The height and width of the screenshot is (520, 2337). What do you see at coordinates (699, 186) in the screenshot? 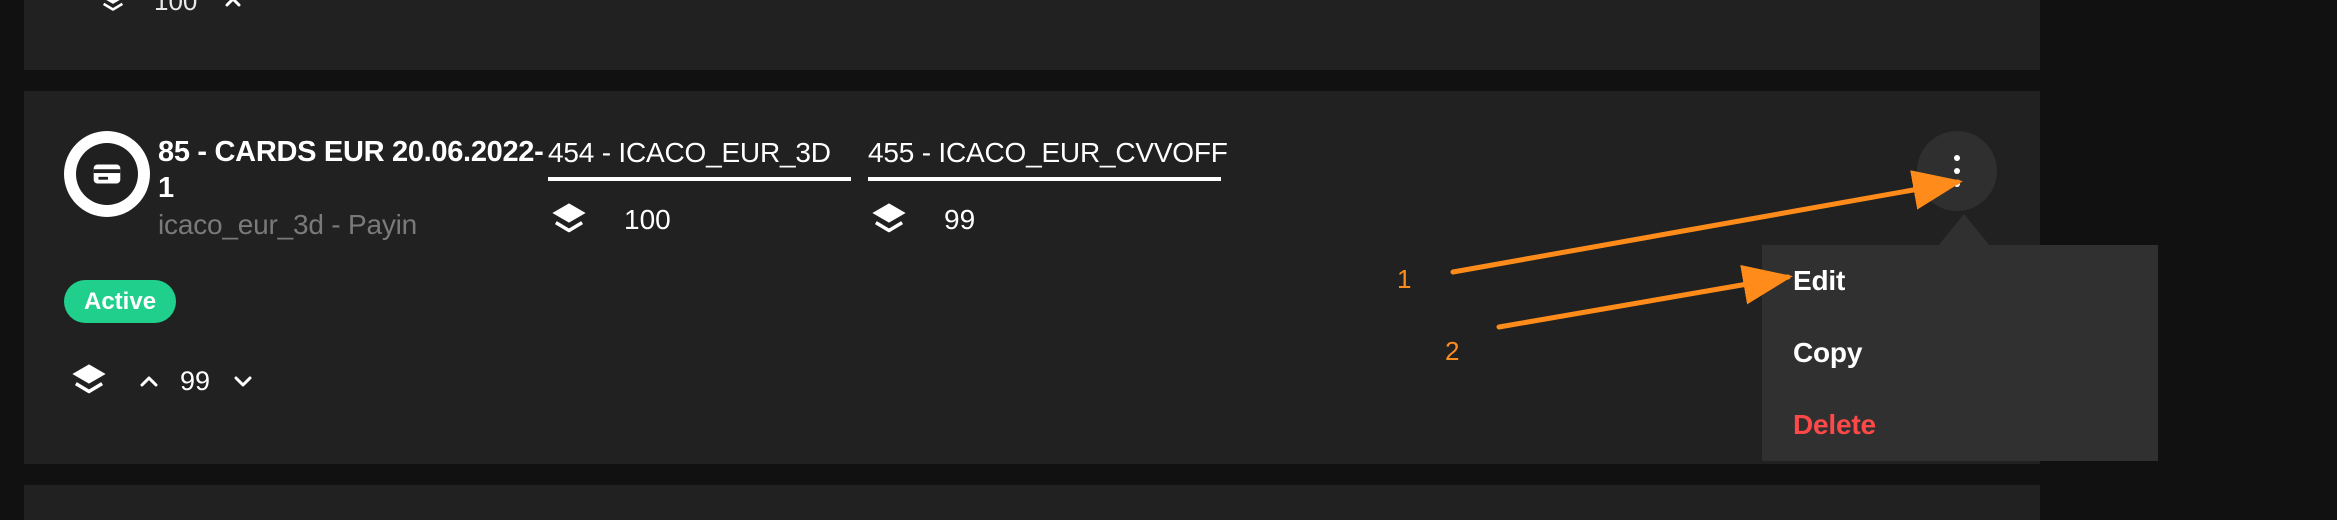
I see `provider-card-454: 454 - ICACO_EUR_3D 100` at bounding box center [699, 186].